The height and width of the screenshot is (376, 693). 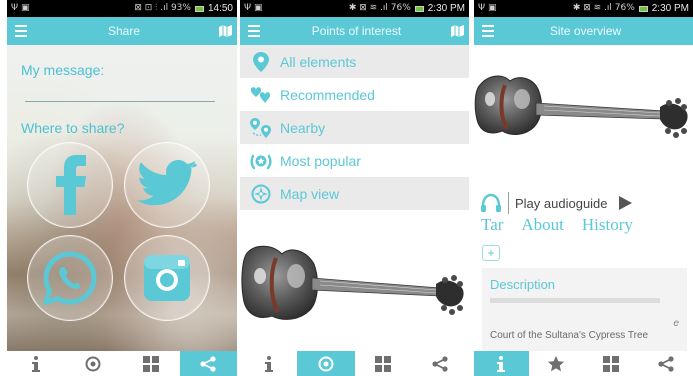 I want to click on whatsapp-icon, so click(x=70, y=278).